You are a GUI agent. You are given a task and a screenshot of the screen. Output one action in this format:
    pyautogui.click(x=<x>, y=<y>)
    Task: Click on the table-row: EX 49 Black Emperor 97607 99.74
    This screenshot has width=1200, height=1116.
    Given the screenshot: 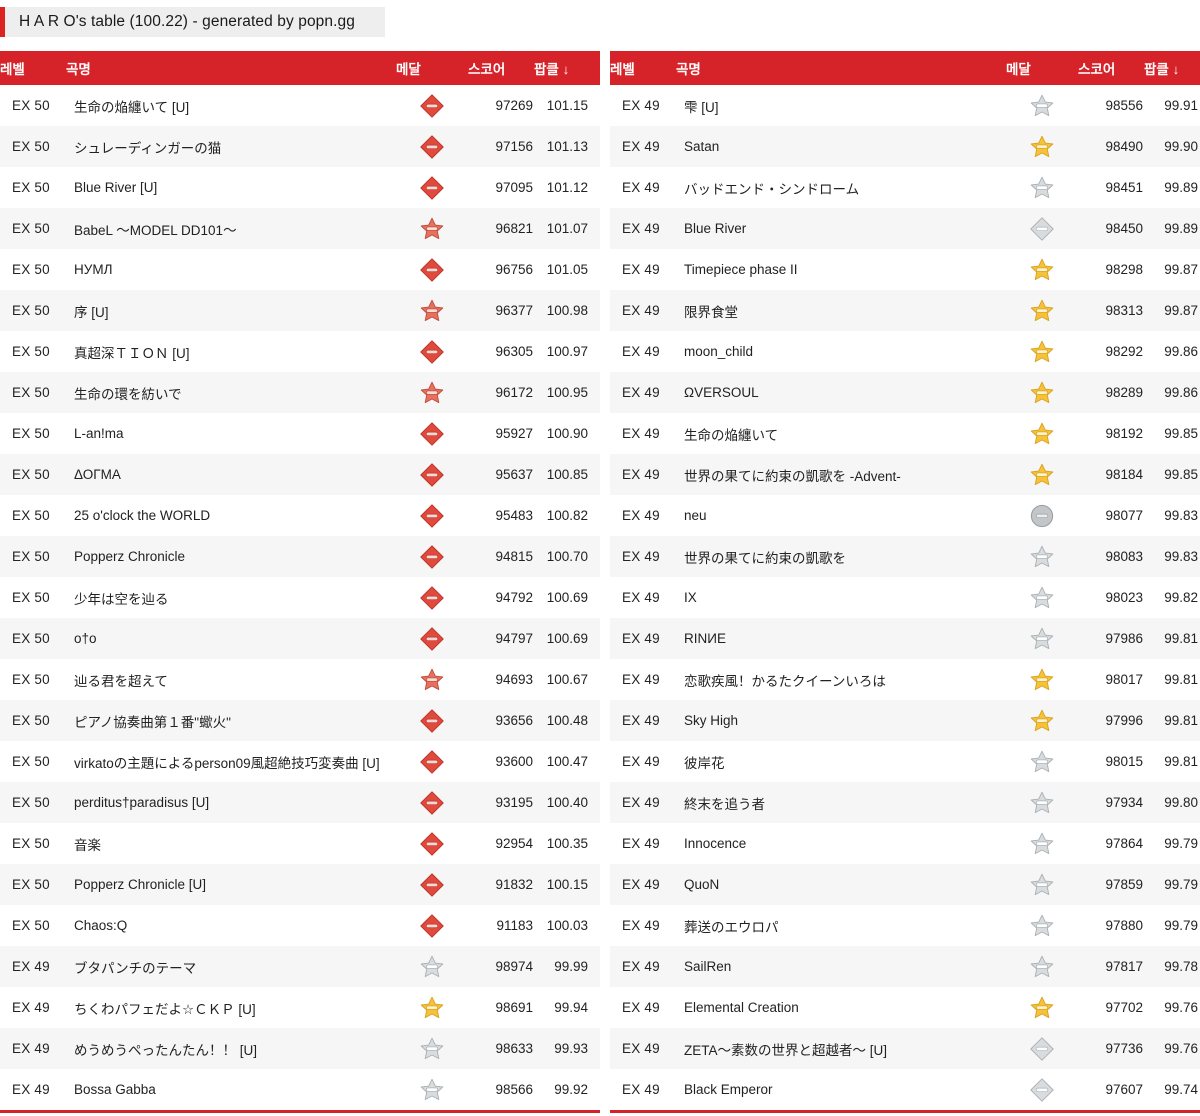 What is the action you would take?
    pyautogui.click(x=905, y=1089)
    